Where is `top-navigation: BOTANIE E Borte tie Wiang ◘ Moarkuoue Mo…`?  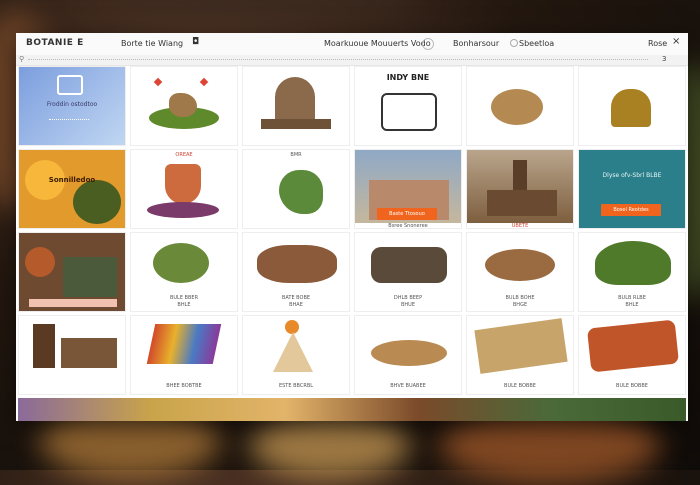 top-navigation: BOTANIE E Borte tie Wiang ◘ Moarkuoue Mo… is located at coordinates (352, 44).